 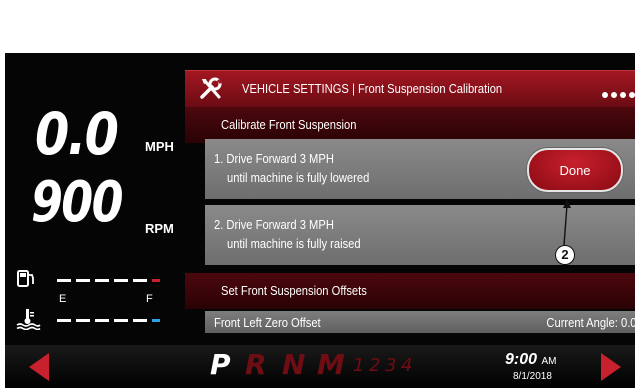 What do you see at coordinates (391, 365) in the screenshot?
I see `gear-3: 3` at bounding box center [391, 365].